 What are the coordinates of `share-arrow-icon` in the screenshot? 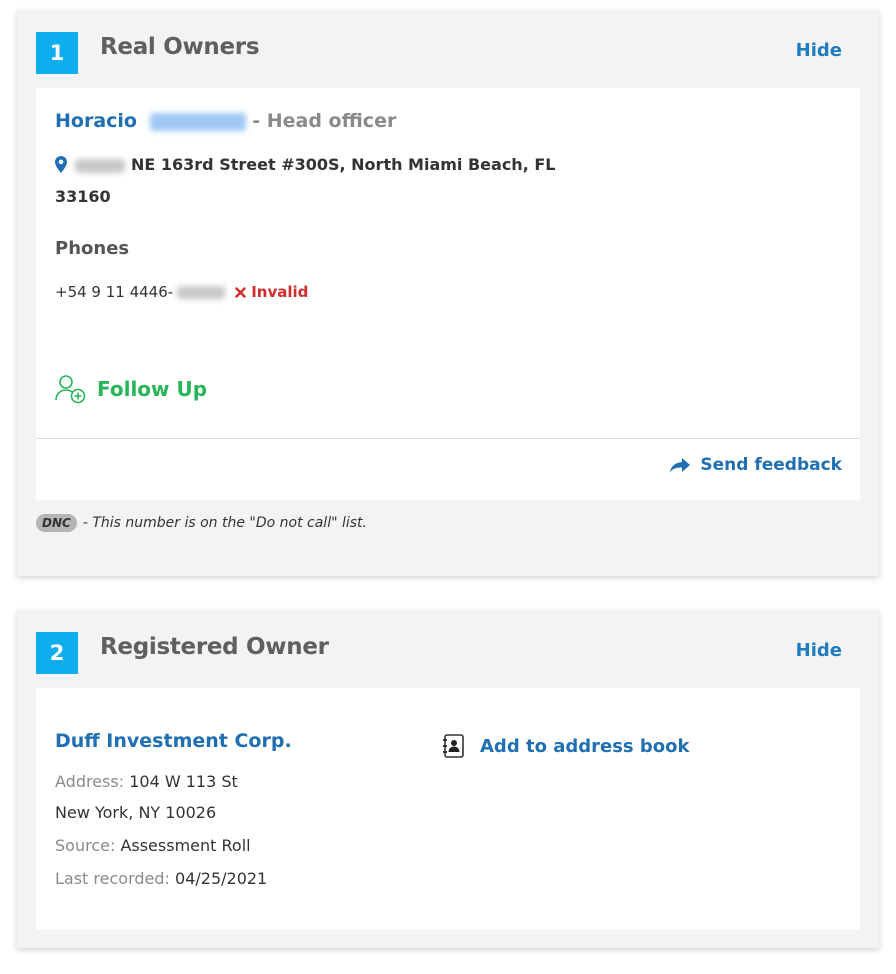 It's located at (680, 465).